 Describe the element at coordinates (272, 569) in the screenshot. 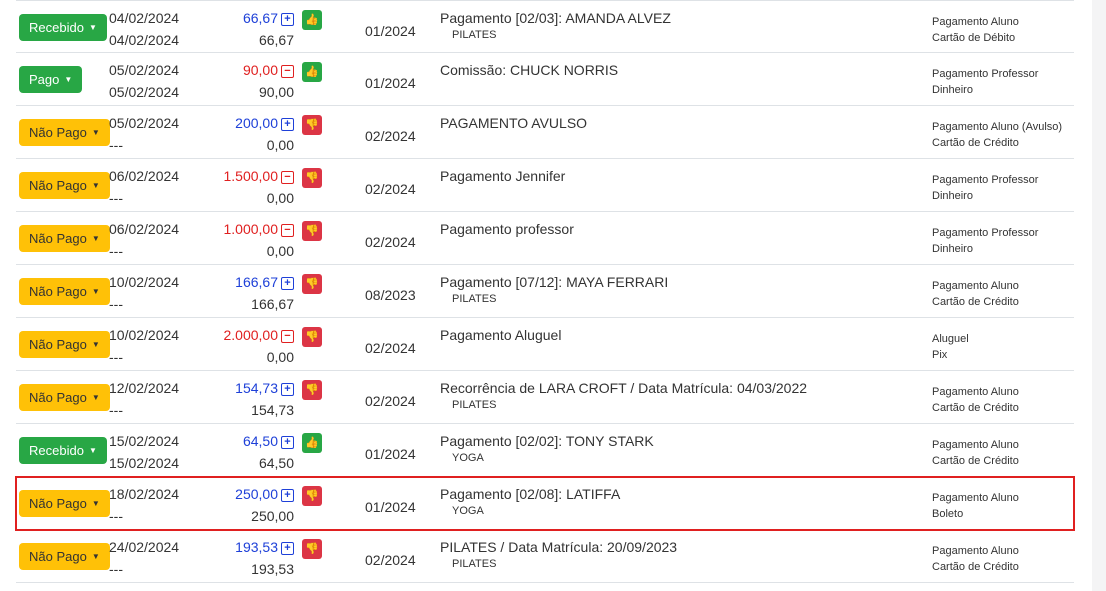

I see `paid-value: 193,53` at that location.